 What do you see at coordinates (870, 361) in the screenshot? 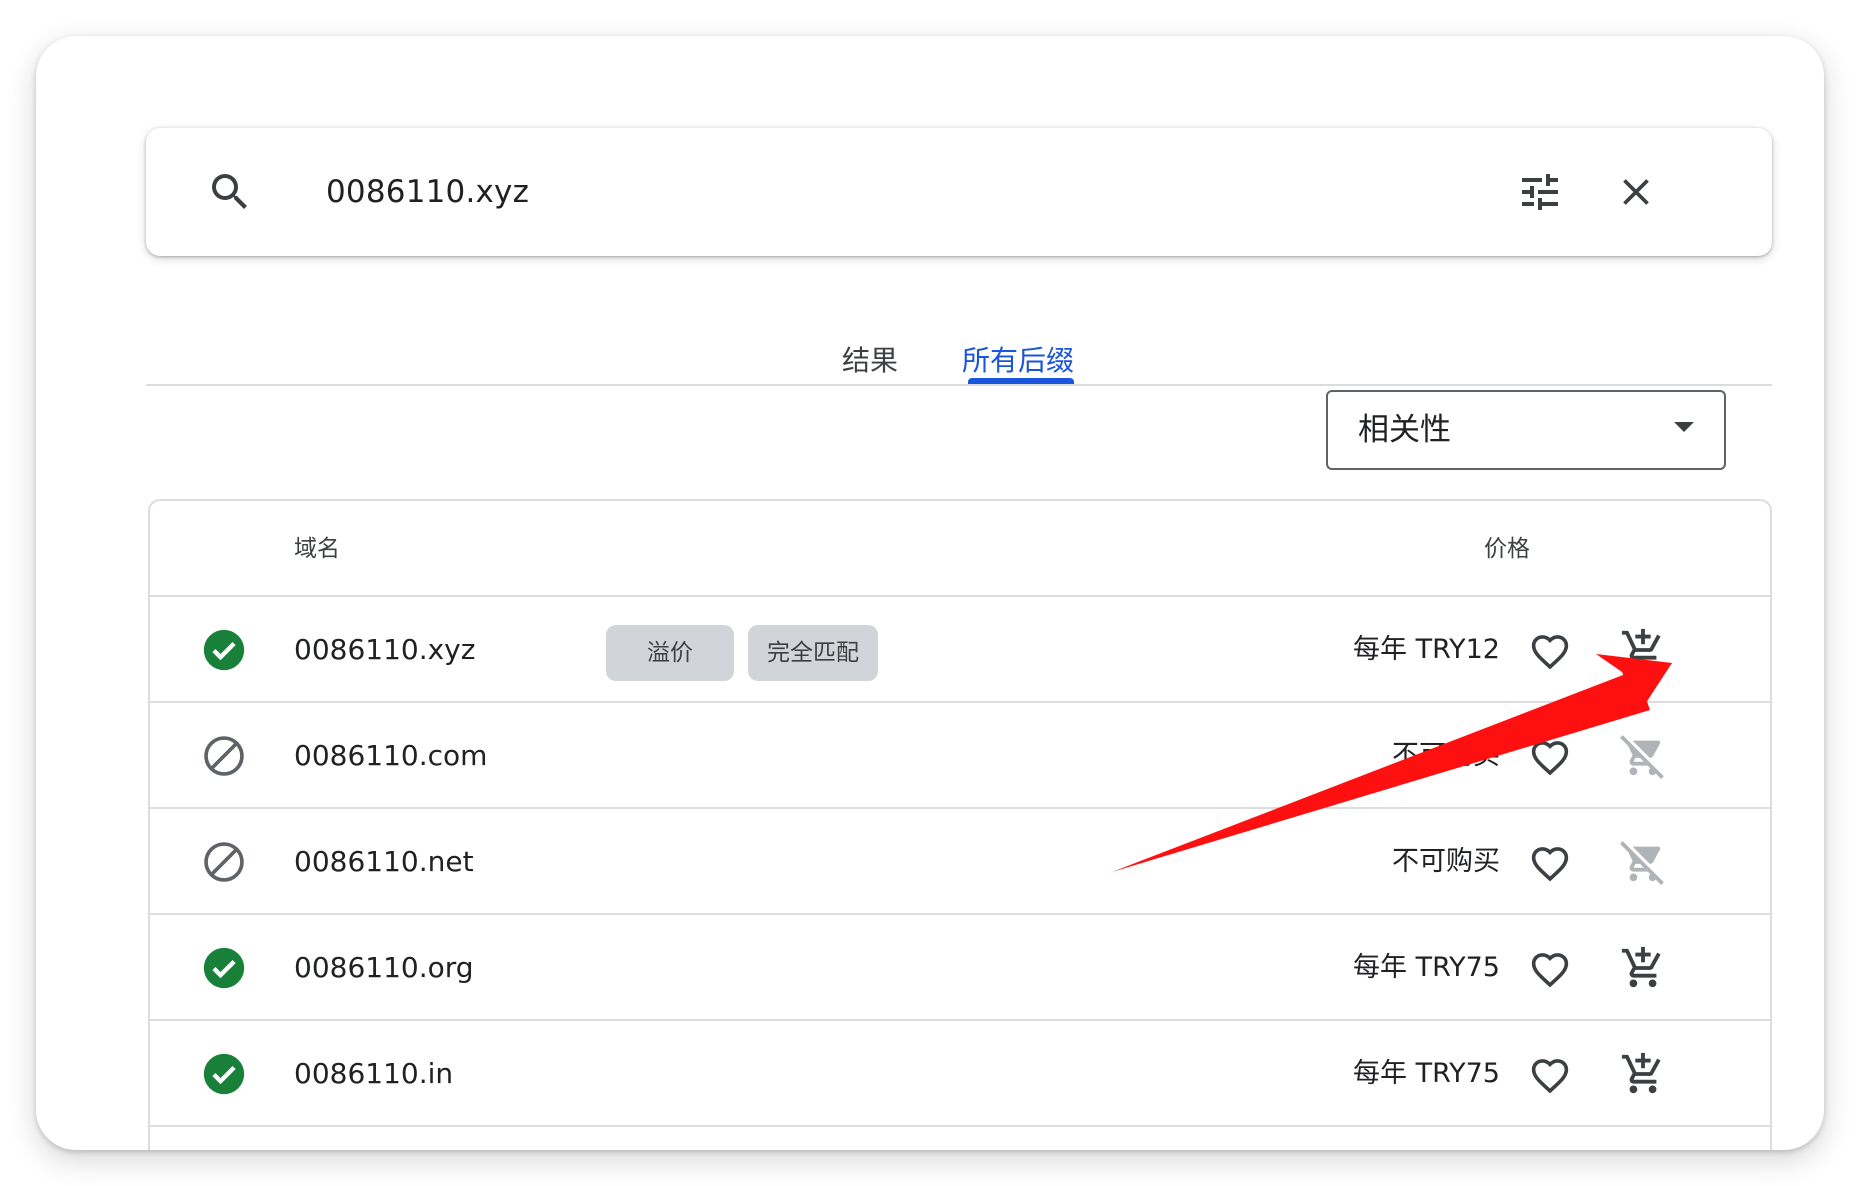
I see `tab-results: 结果` at bounding box center [870, 361].